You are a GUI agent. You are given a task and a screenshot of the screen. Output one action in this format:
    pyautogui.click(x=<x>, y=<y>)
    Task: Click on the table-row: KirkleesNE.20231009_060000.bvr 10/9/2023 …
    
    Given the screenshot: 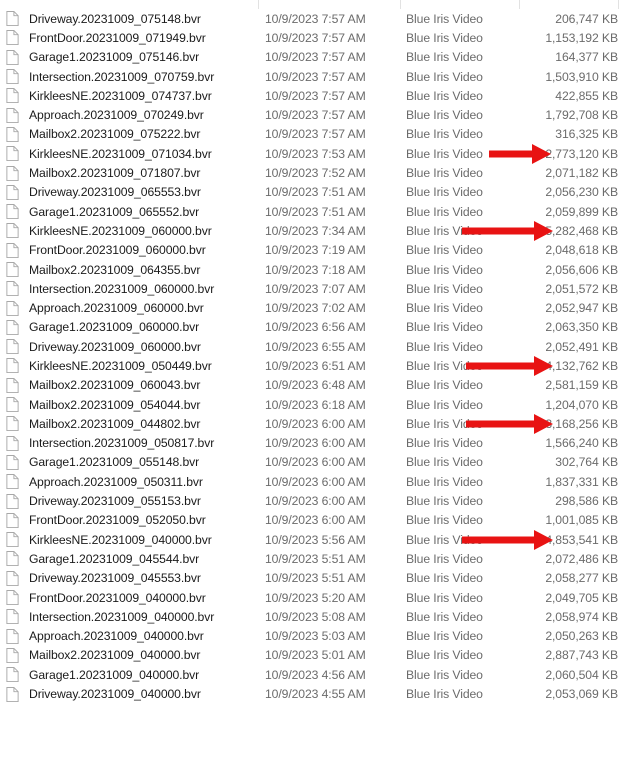 What is the action you would take?
    pyautogui.click(x=314, y=230)
    